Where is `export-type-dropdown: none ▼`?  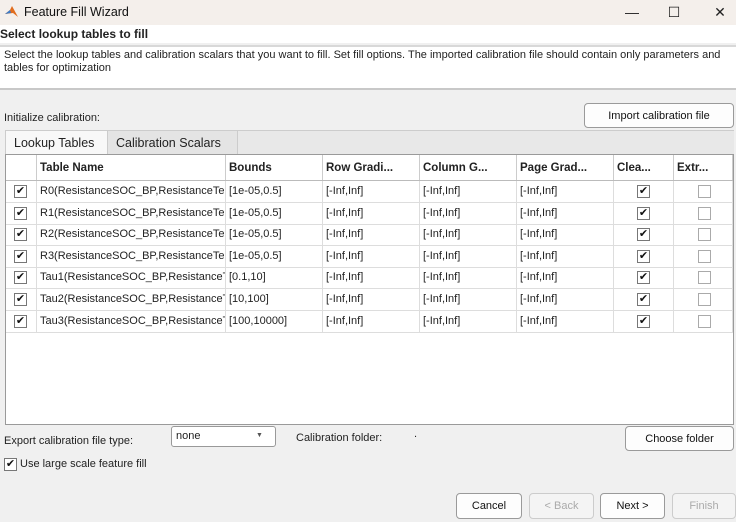 export-type-dropdown: none ▼ is located at coordinates (223, 436).